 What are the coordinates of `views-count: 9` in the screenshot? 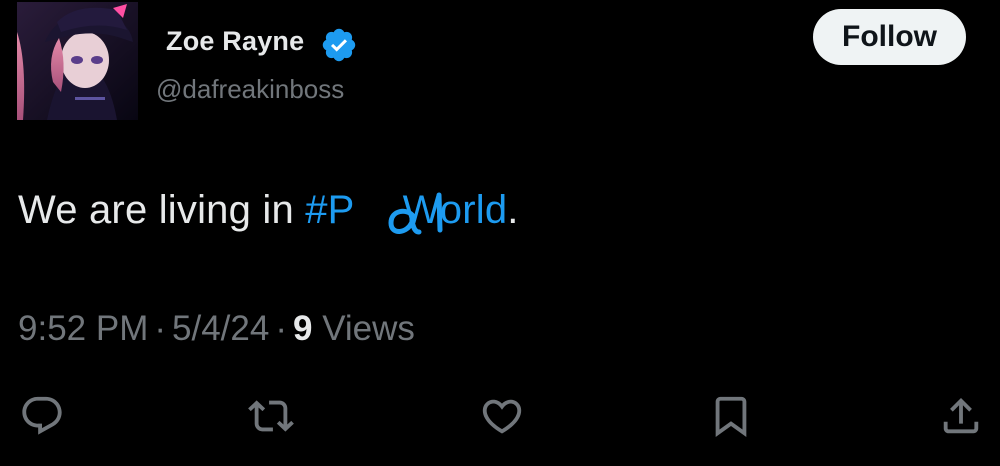 It's located at (302, 328).